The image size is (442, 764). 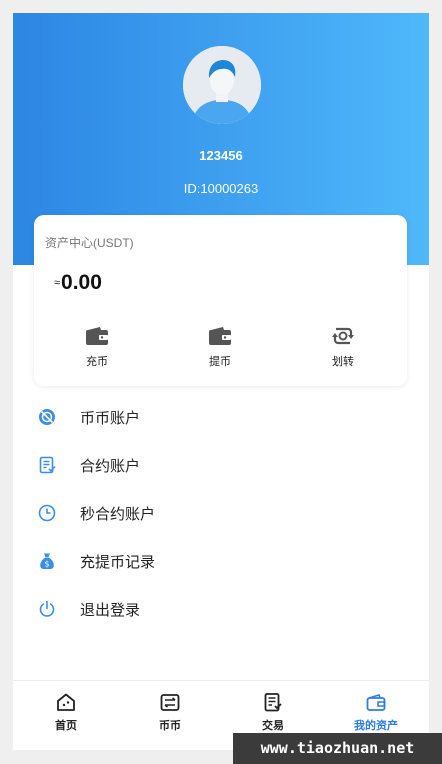 I want to click on menu-item-second-contract-account: 秒合约账户, so click(x=221, y=513).